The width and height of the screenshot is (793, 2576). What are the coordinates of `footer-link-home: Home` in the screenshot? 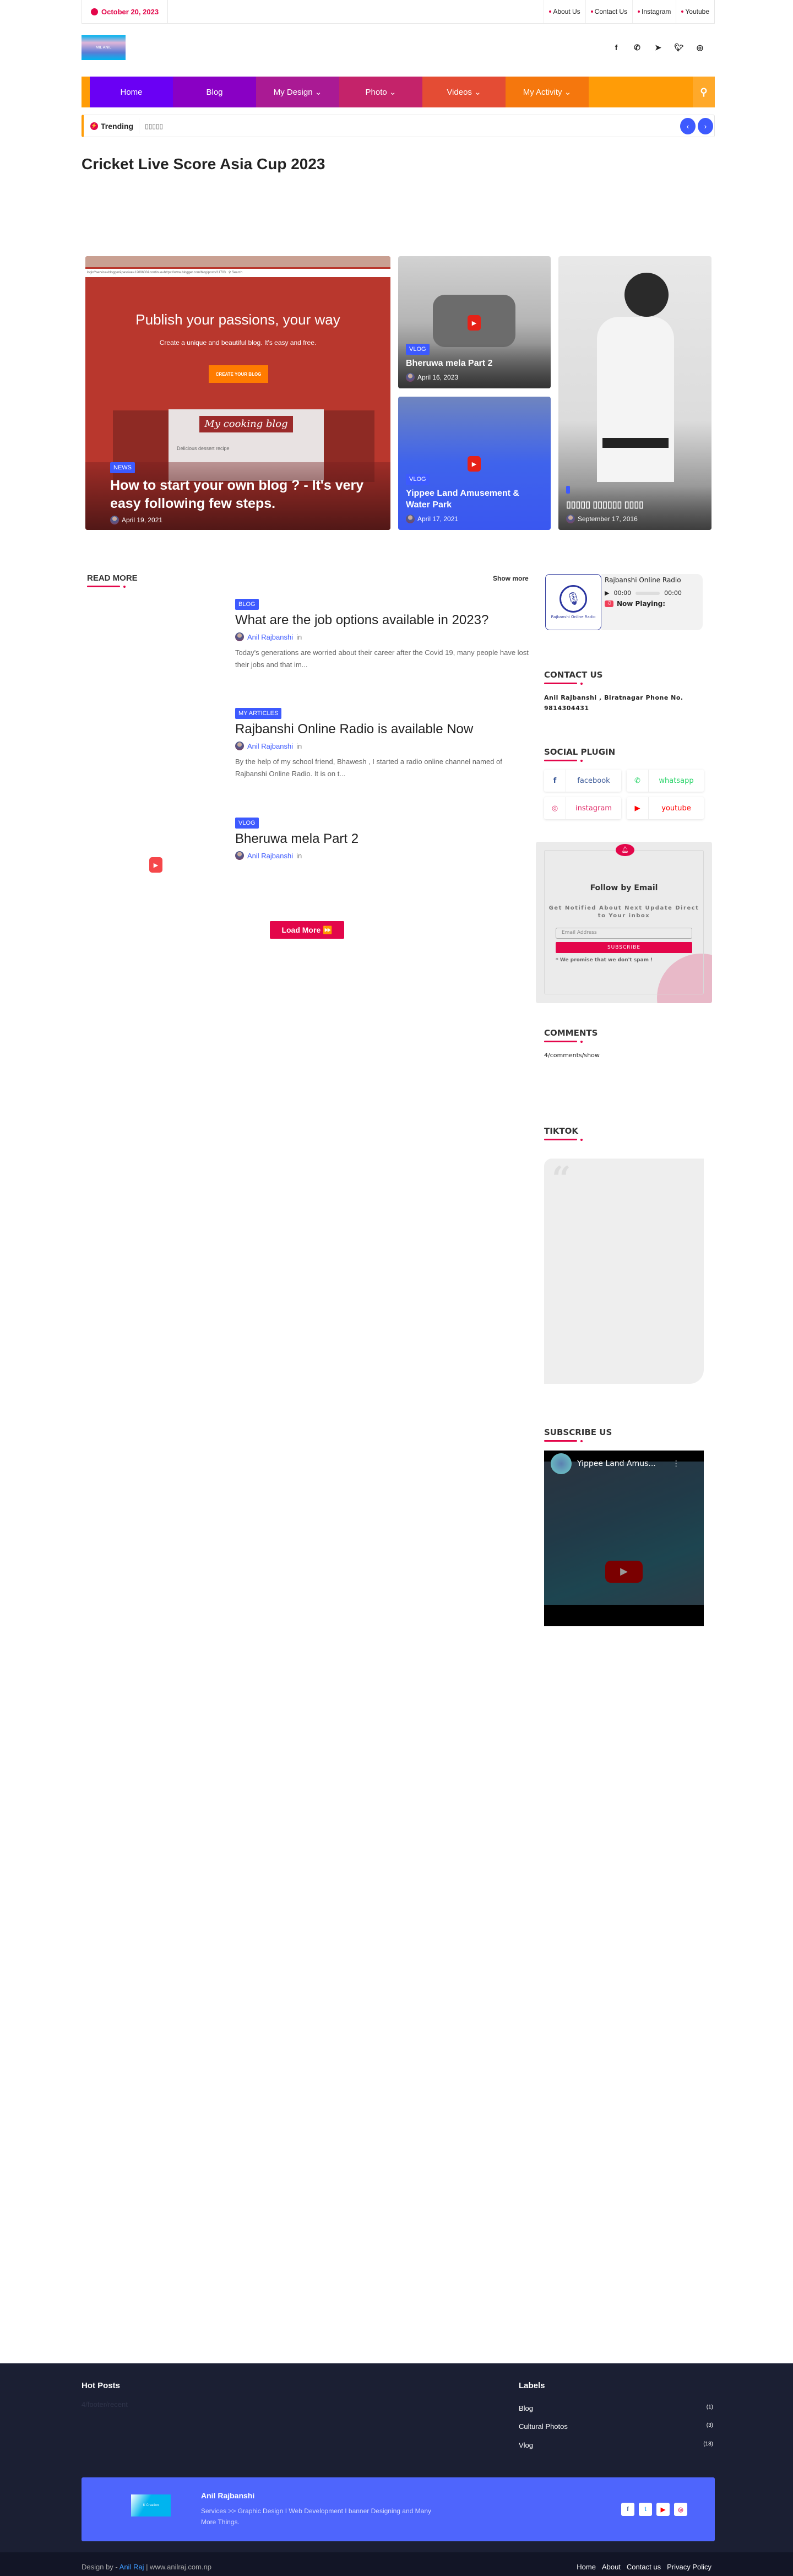 It's located at (586, 2567).